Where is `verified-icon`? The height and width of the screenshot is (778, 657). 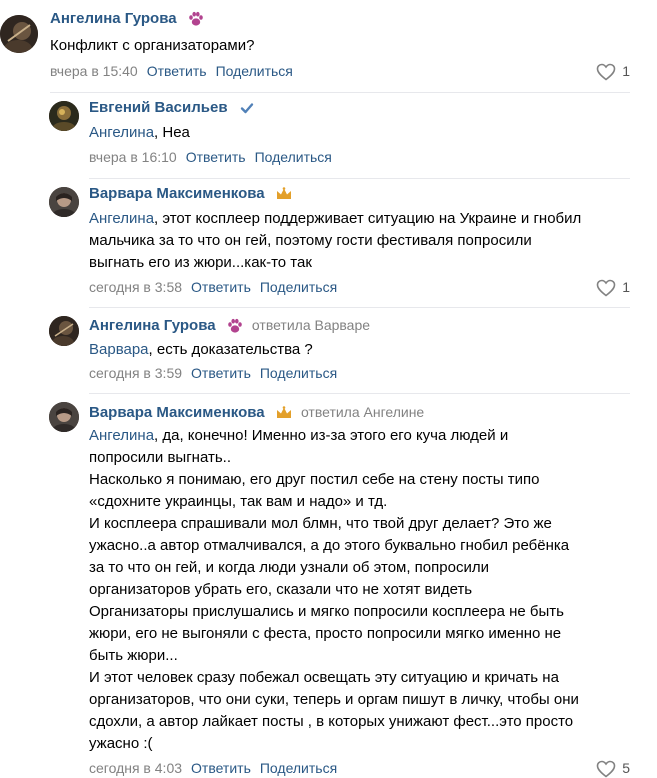
verified-icon is located at coordinates (246, 108).